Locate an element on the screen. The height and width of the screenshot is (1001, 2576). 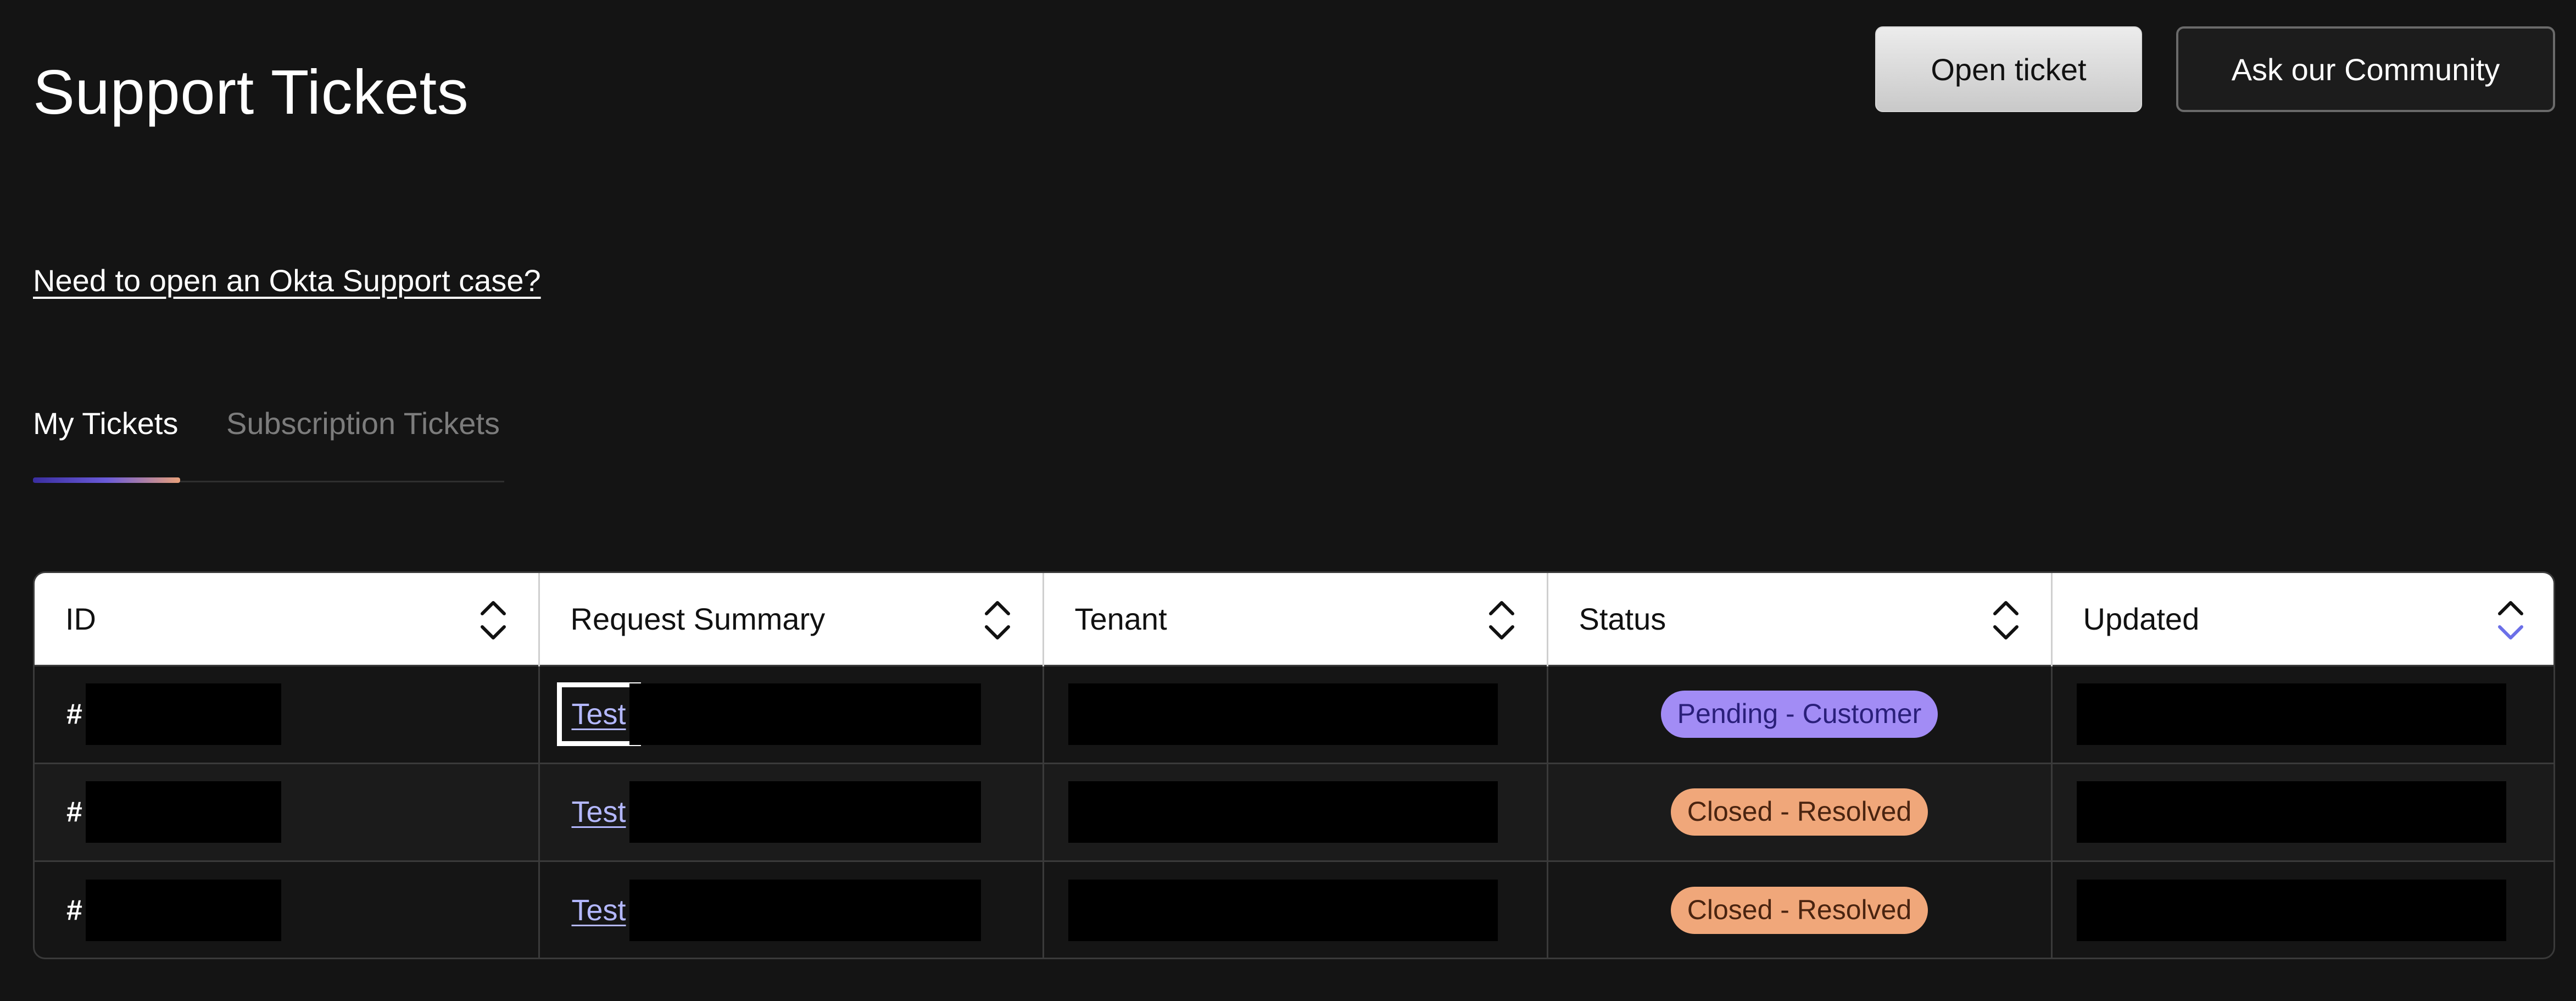
okta-support-case-link: Need to open an Okta Support case? is located at coordinates (287, 280).